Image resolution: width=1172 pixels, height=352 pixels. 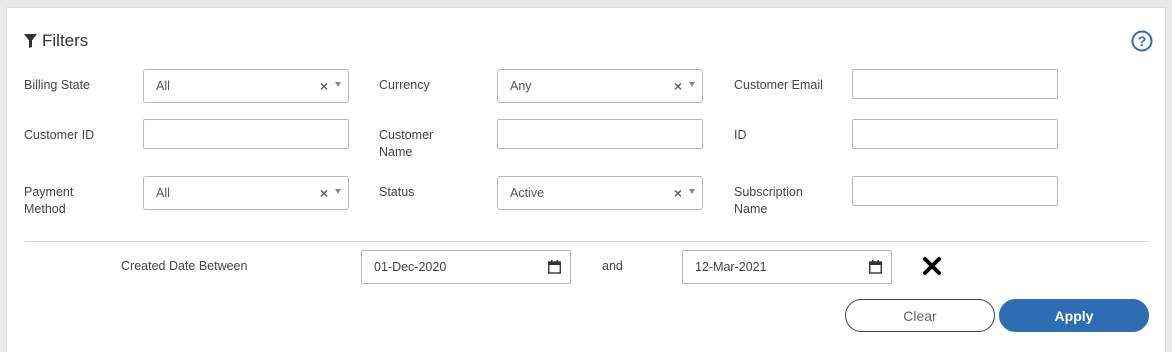 What do you see at coordinates (163, 193) in the screenshot?
I see `payment-method-value: All` at bounding box center [163, 193].